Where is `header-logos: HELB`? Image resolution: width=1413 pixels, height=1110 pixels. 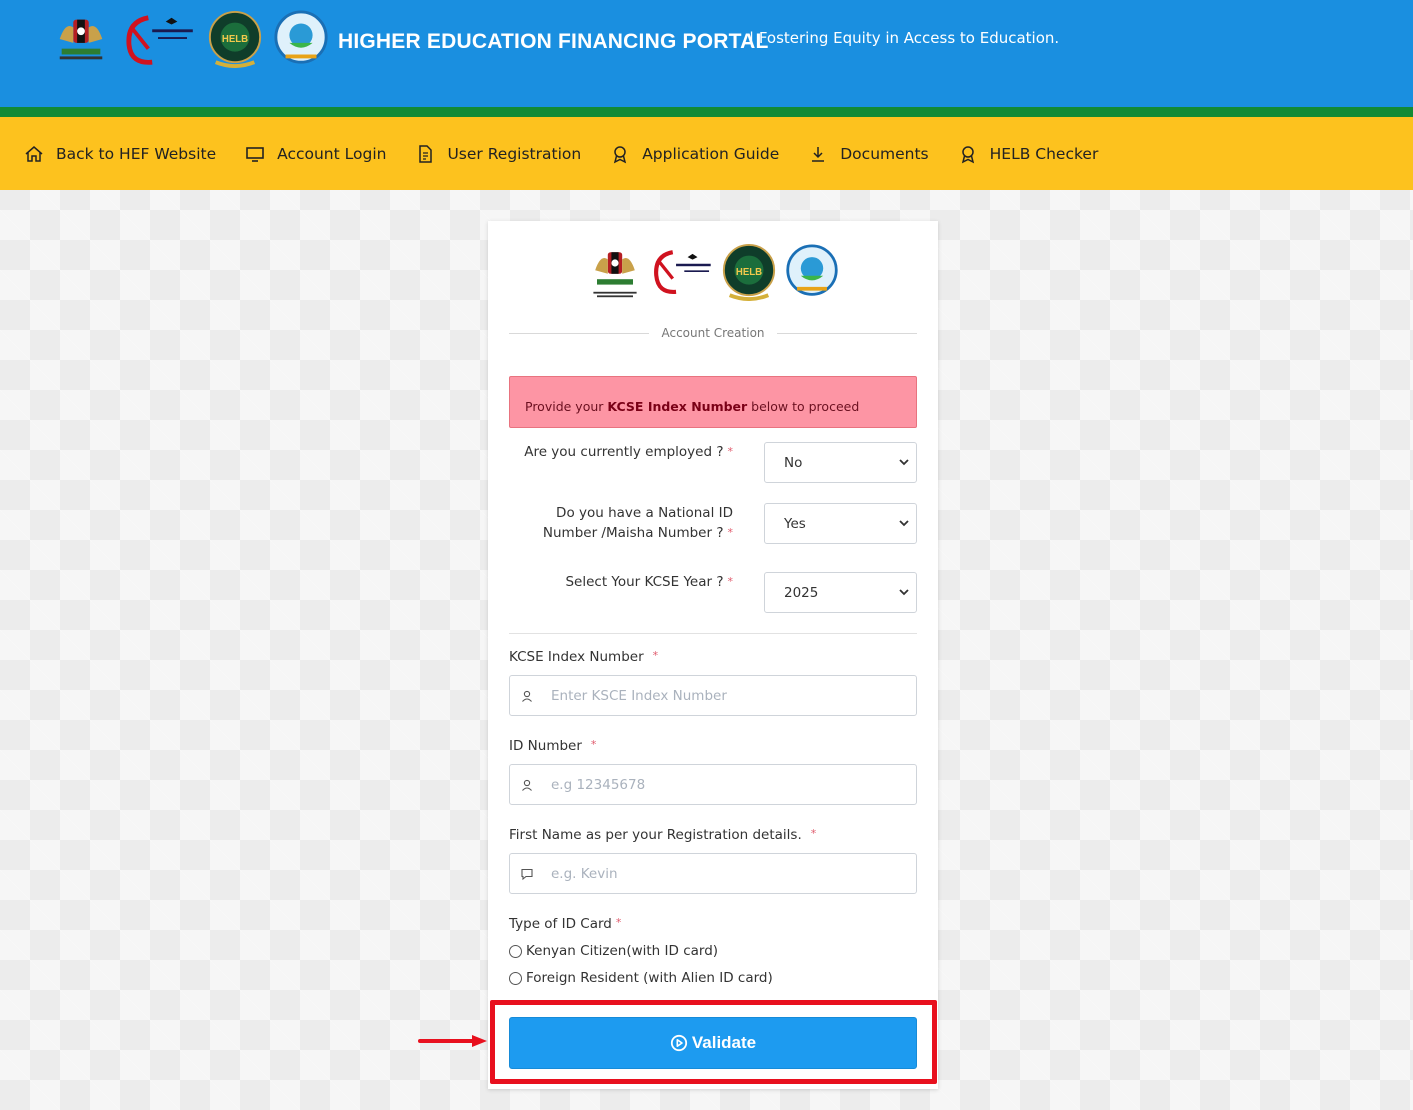
header-logos: HELB is located at coordinates (191, 39).